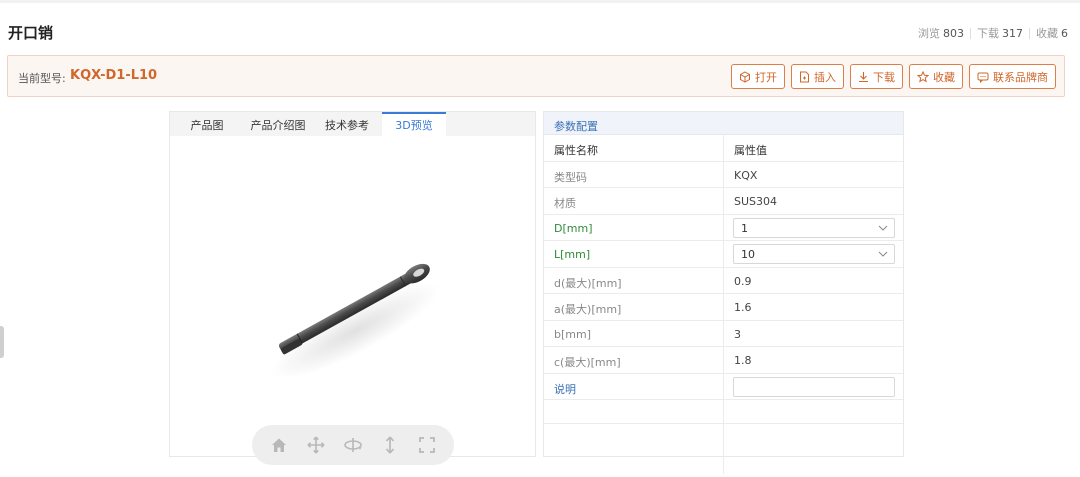  I want to click on params-header-row: 属性名称 属性值, so click(723, 148).